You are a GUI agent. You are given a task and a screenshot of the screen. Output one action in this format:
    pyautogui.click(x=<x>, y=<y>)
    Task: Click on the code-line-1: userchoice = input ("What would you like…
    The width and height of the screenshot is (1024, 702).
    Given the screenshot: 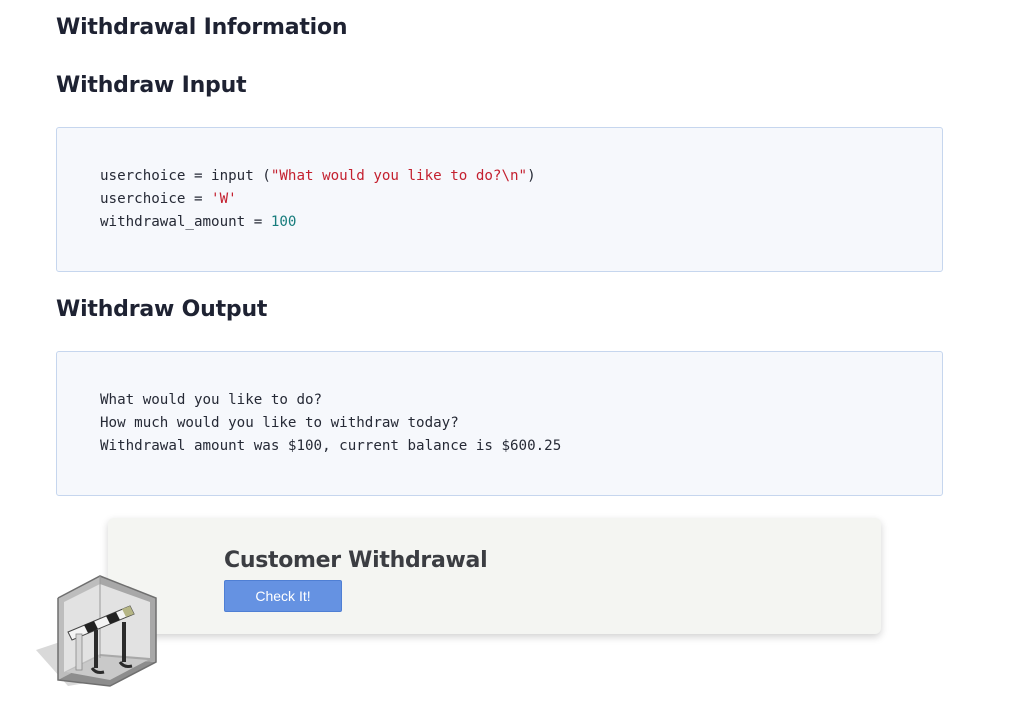 What is the action you would take?
    pyautogui.click(x=521, y=176)
    